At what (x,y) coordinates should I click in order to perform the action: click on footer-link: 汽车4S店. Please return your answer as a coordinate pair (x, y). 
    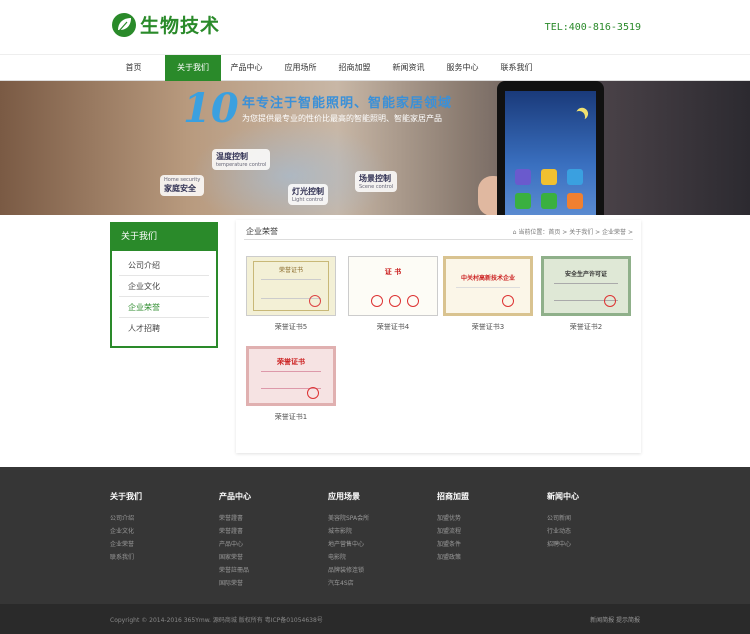
    Looking at the image, I should click on (348, 583).